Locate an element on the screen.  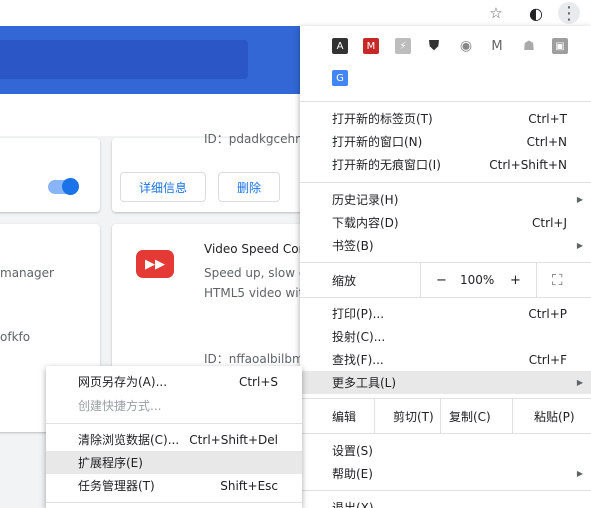
menu-item-more-tools: 更多工具(L) ▶ is located at coordinates (445, 382).